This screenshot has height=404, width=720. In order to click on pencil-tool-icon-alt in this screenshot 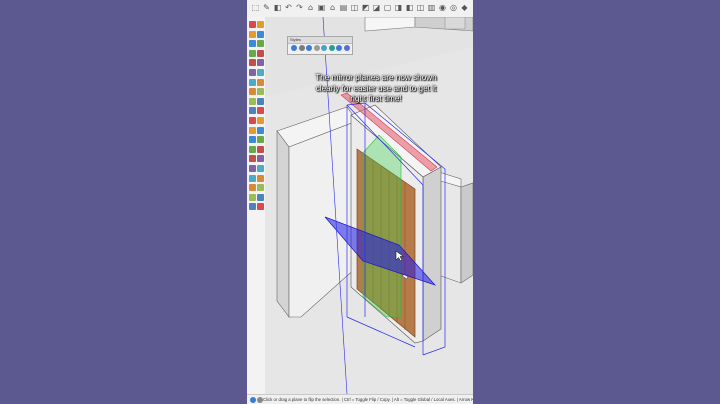, I will do `click(260, 44)`.